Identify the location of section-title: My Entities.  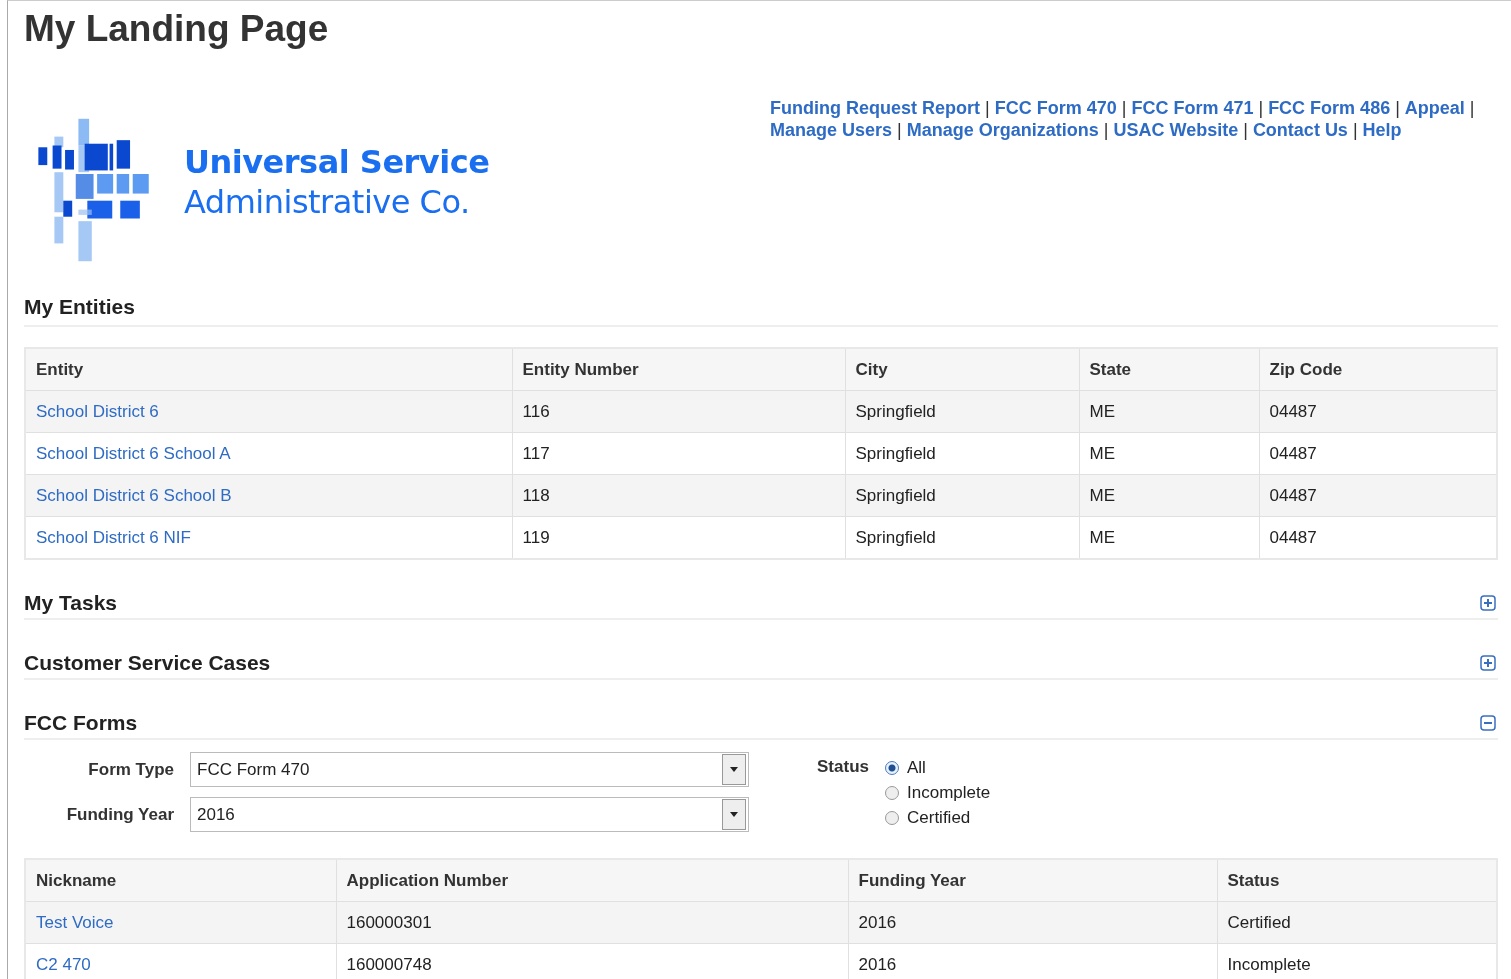
(79, 307).